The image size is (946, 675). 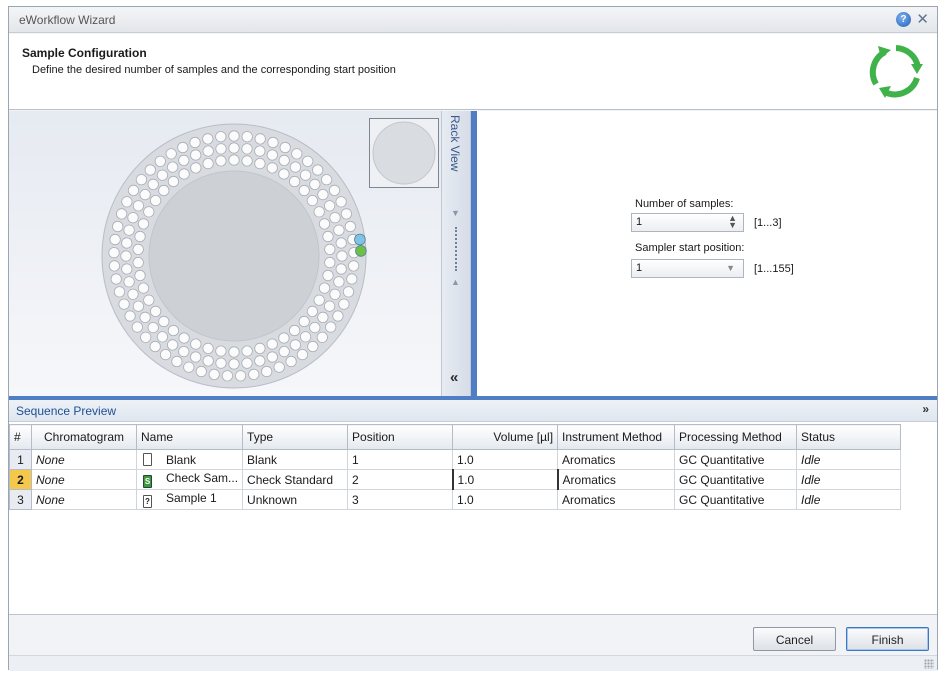 I want to click on type-cell: Unknown, so click(x=295, y=499).